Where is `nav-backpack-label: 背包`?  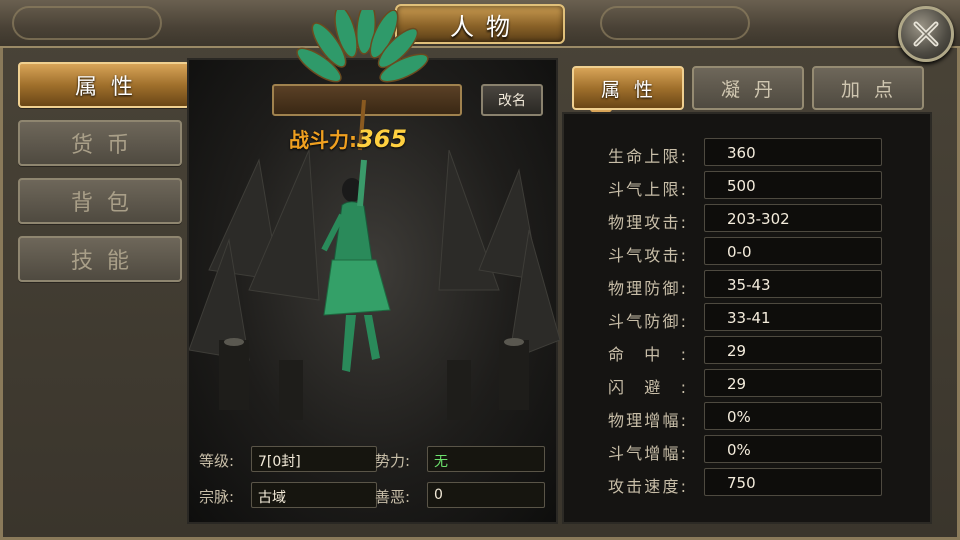 nav-backpack-label: 背包 is located at coordinates (106, 203).